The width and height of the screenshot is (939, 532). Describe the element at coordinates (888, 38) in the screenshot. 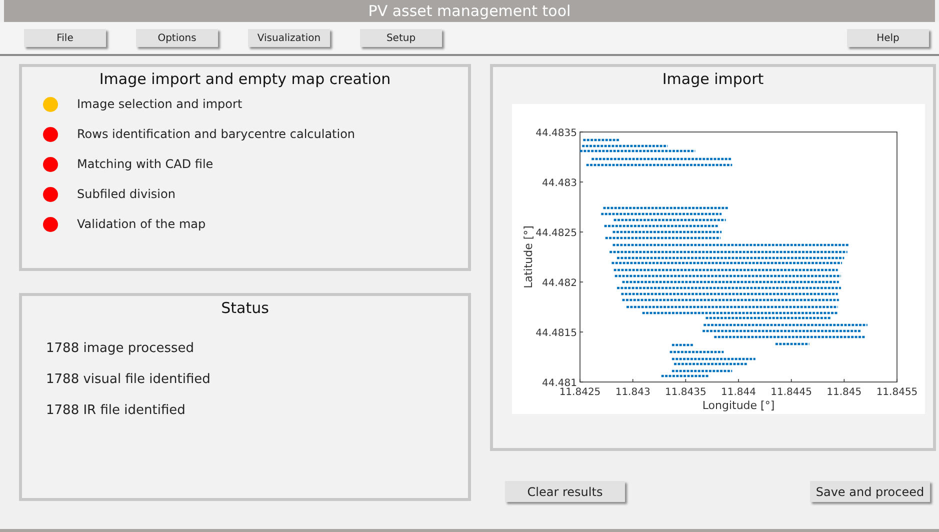

I see `menu-button: Help` at that location.